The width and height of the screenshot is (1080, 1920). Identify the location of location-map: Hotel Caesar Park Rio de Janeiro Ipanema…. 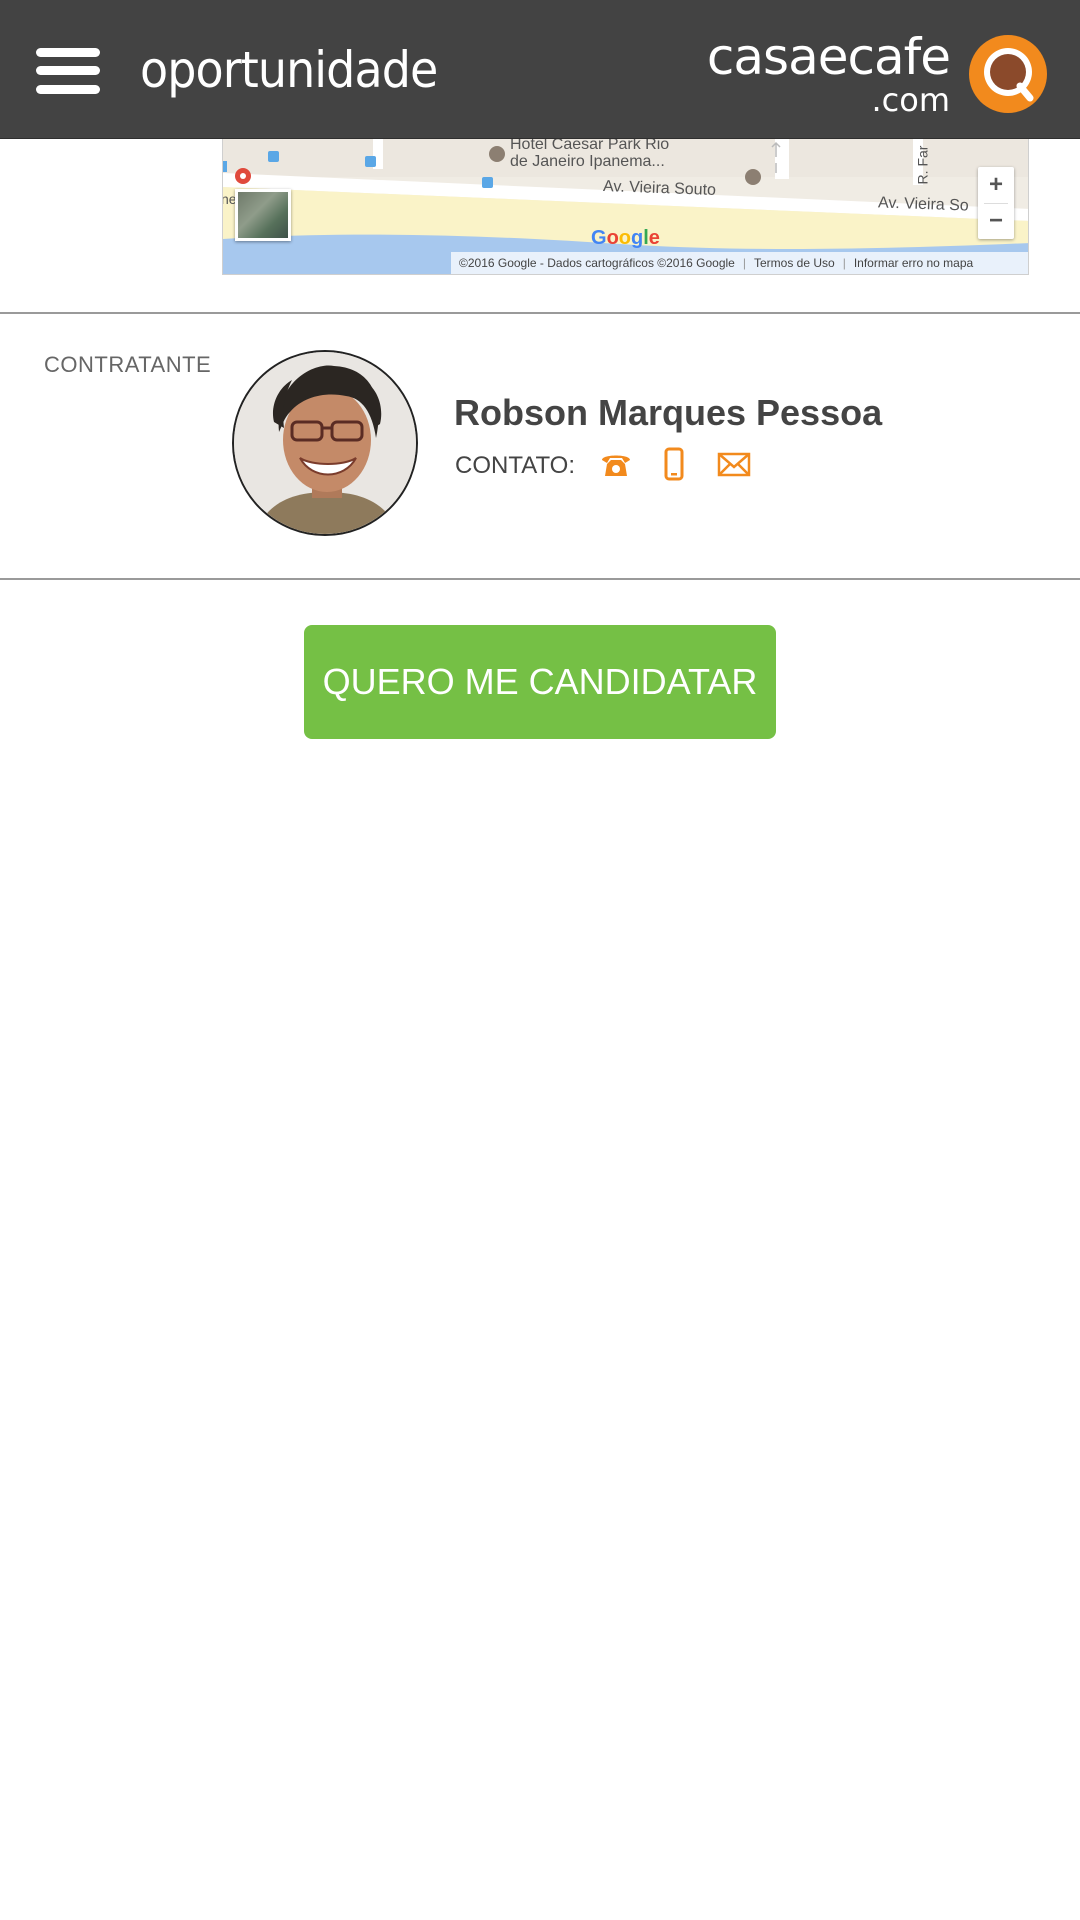
(625, 207).